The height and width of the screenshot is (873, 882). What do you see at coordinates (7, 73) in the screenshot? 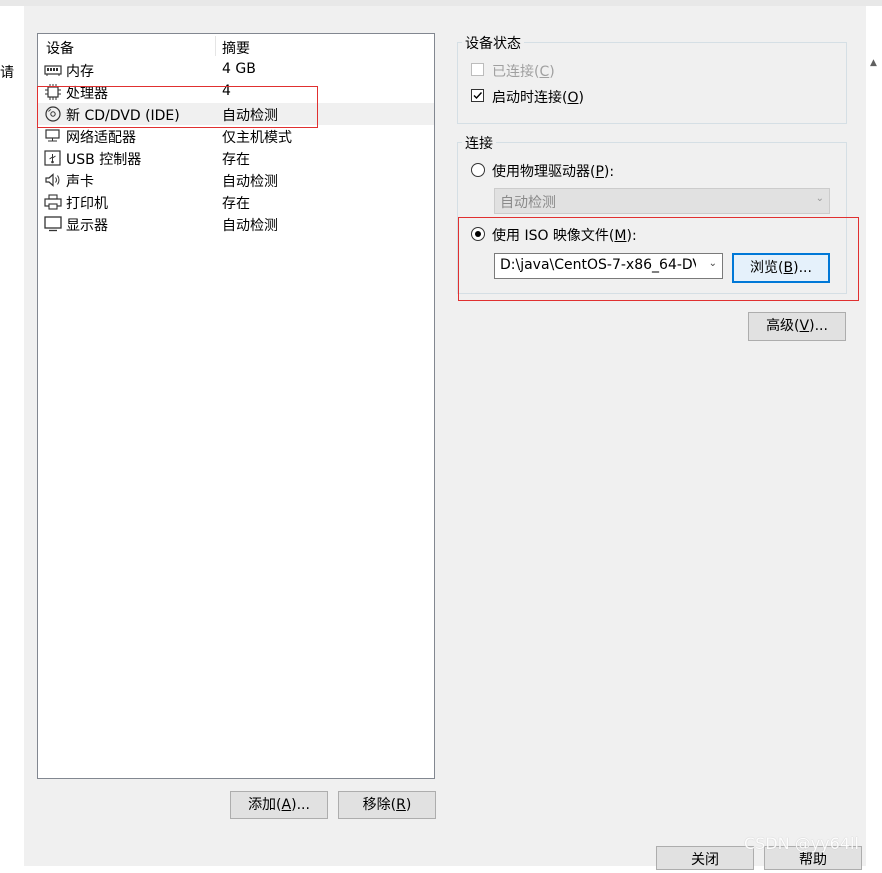
I see `background-window-text: 请` at bounding box center [7, 73].